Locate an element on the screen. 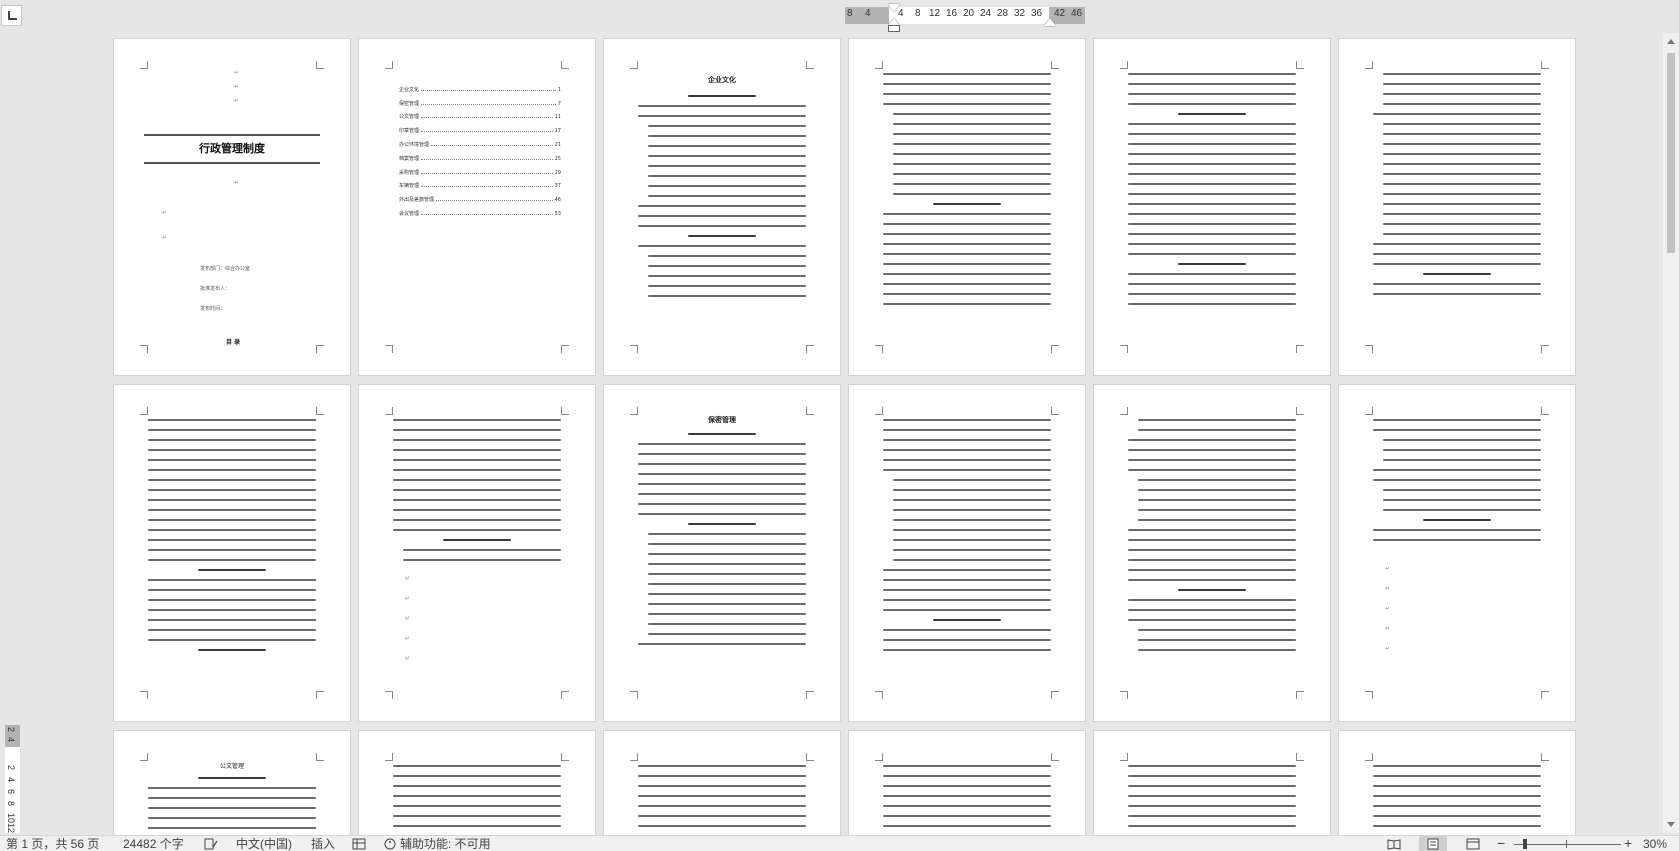  accessibility-icon is located at coordinates (390, 844).